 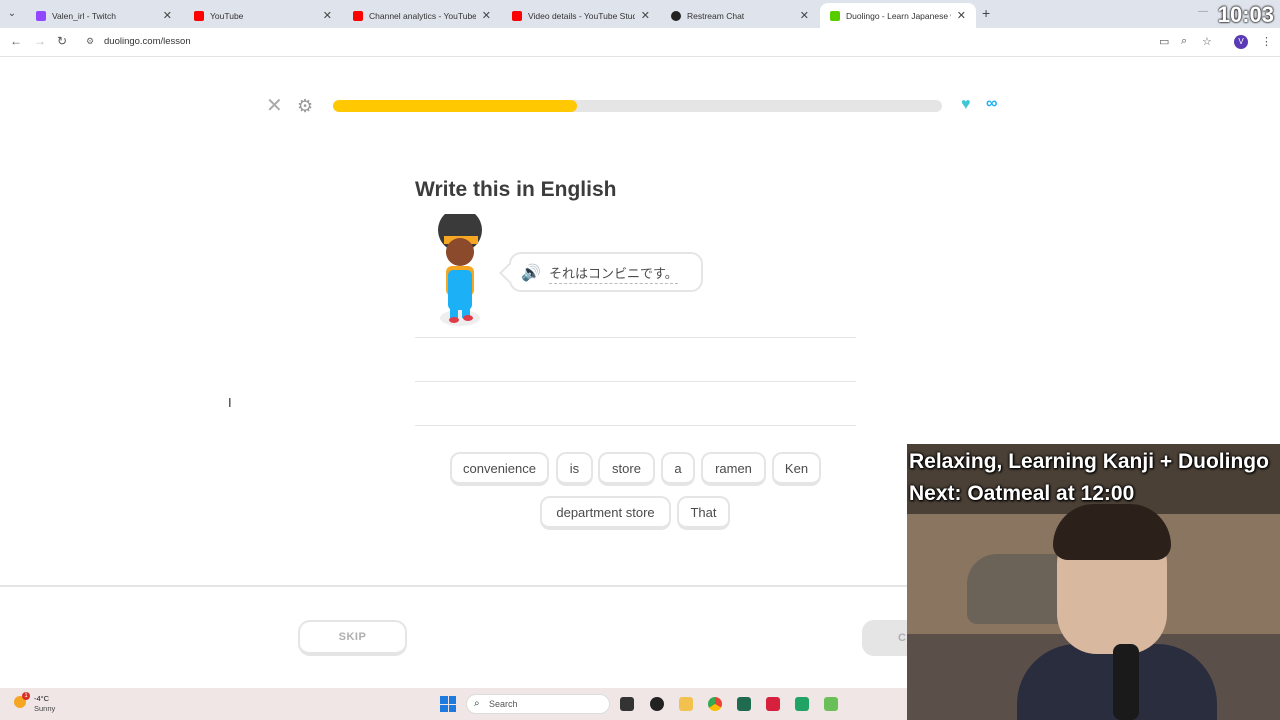 What do you see at coordinates (986, 13) in the screenshot?
I see `new-tab-button: +` at bounding box center [986, 13].